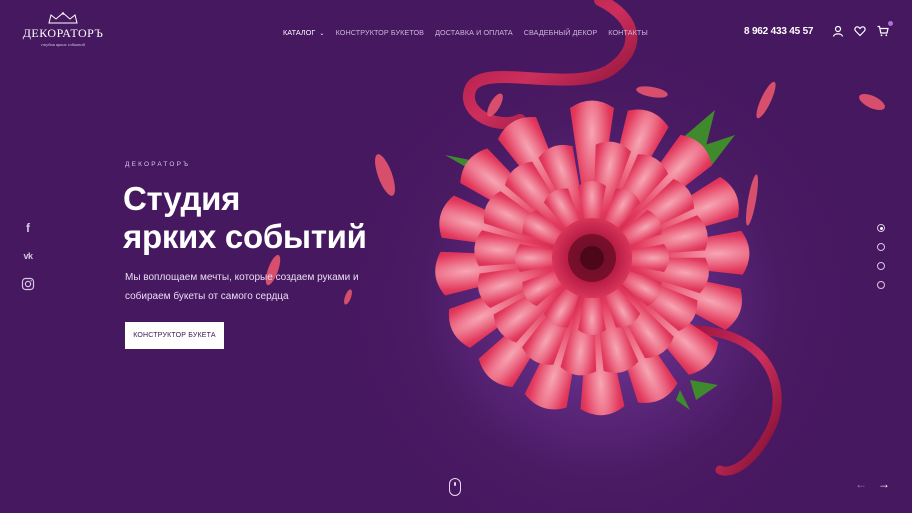 This screenshot has height=513, width=912. I want to click on nav-item-delivery: ДОСТАВКА И ОПЛАТА, so click(474, 32).